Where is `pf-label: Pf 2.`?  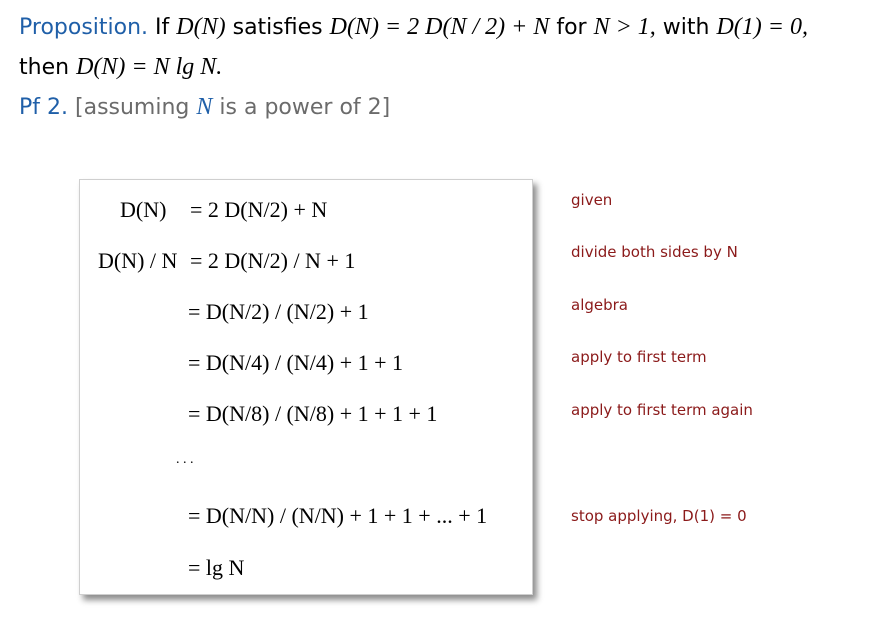
pf-label: Pf 2. is located at coordinates (43, 107).